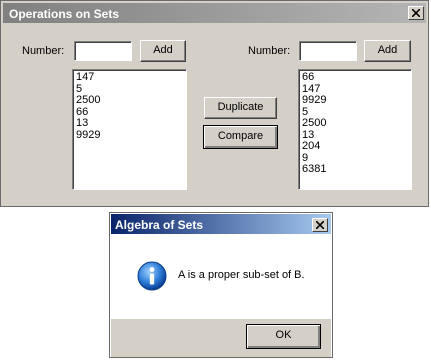 The width and height of the screenshot is (431, 361). I want to click on information-icon, so click(152, 276).